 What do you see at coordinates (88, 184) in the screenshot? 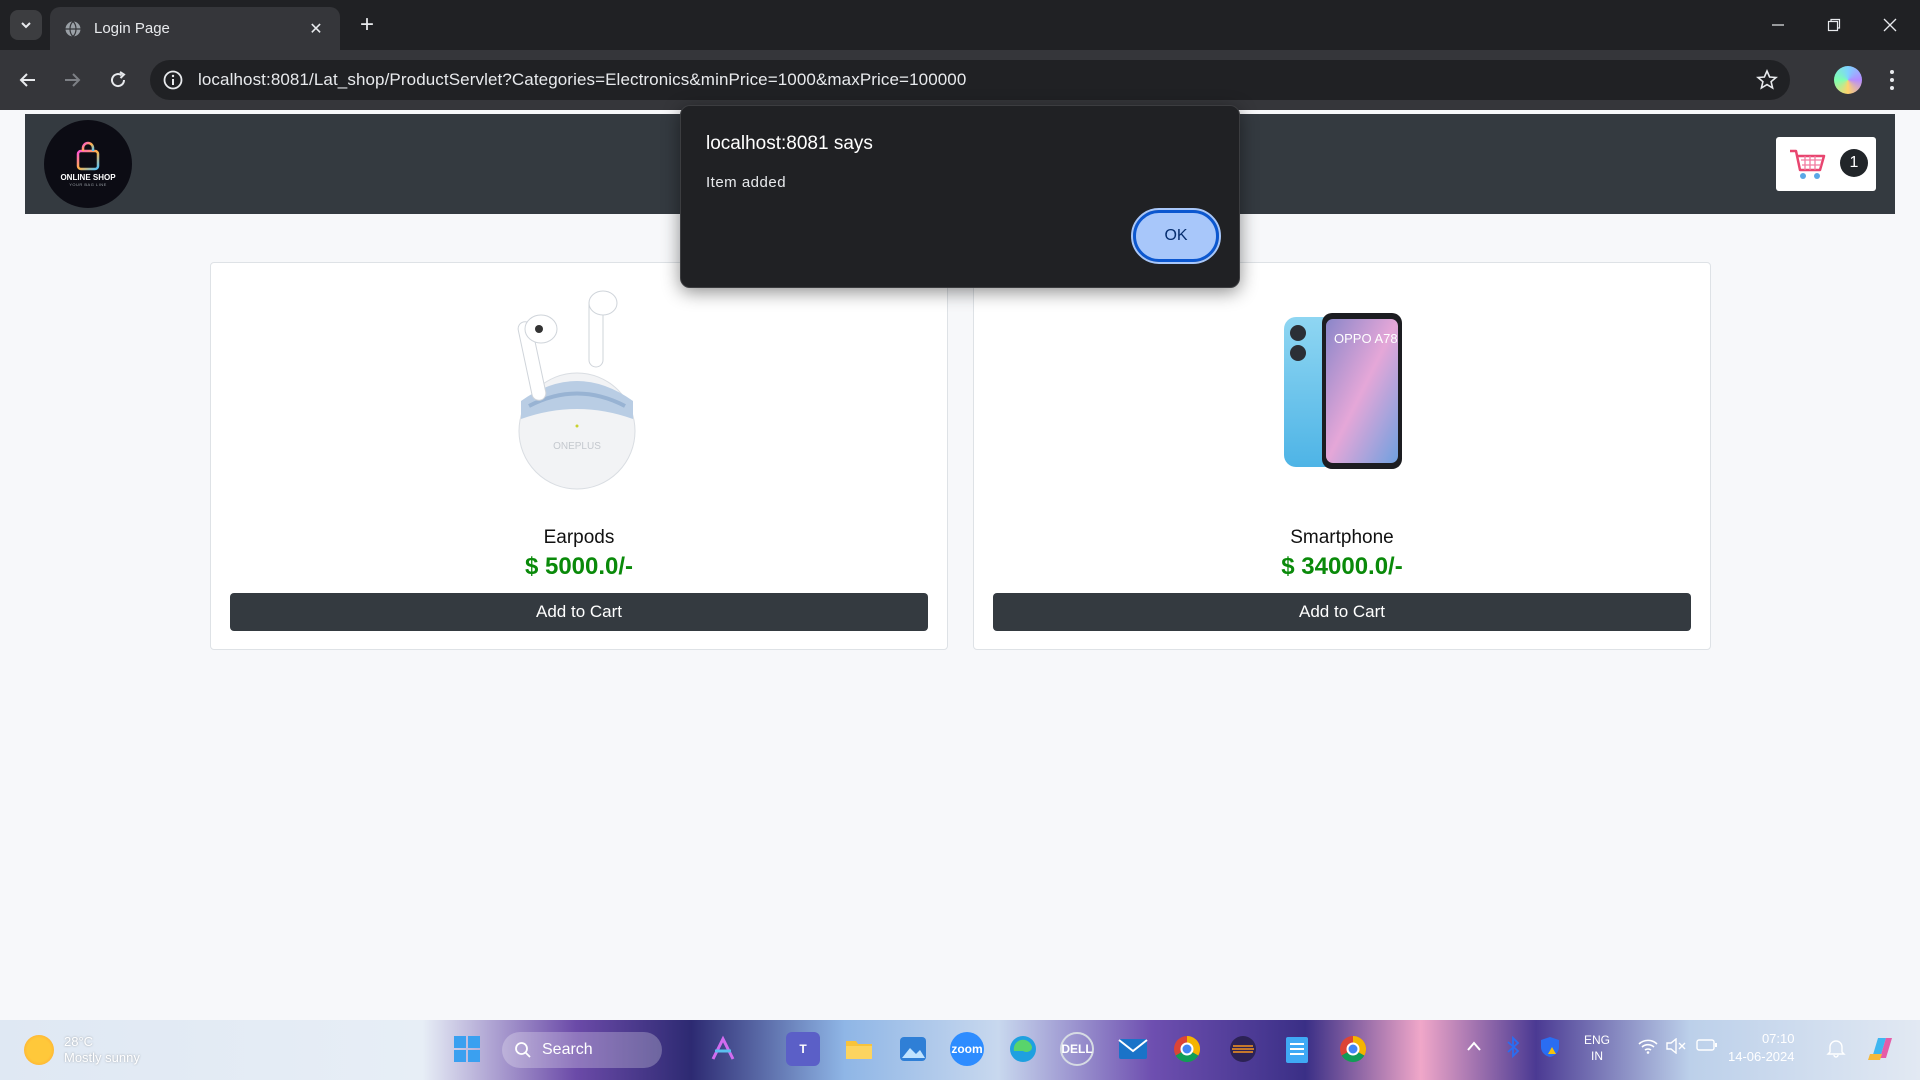
I see `logo-tagline: YOUR BAG LINE` at bounding box center [88, 184].